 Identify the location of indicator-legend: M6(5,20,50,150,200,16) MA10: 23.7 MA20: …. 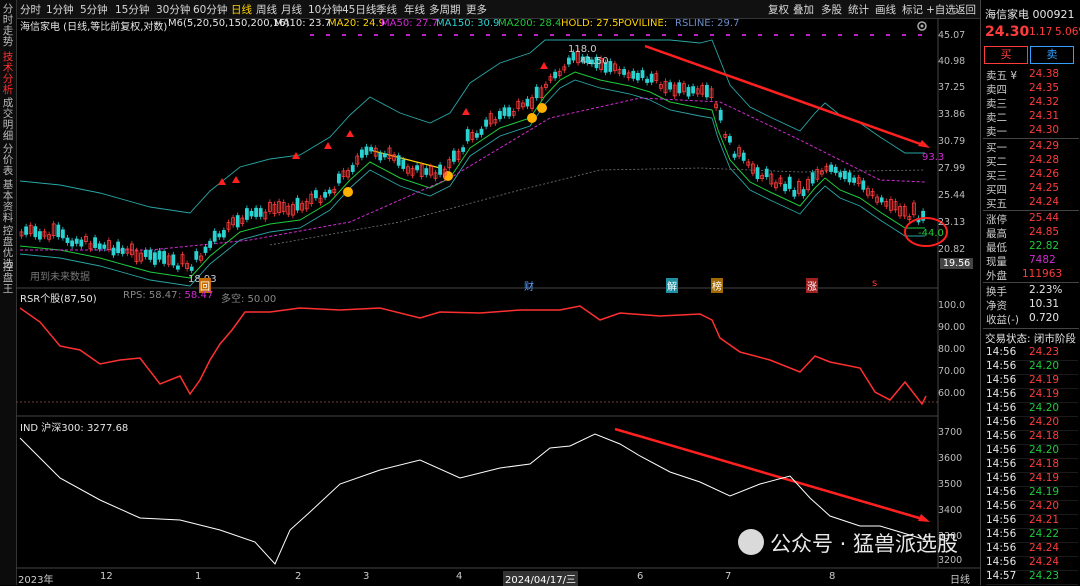
(548, 25).